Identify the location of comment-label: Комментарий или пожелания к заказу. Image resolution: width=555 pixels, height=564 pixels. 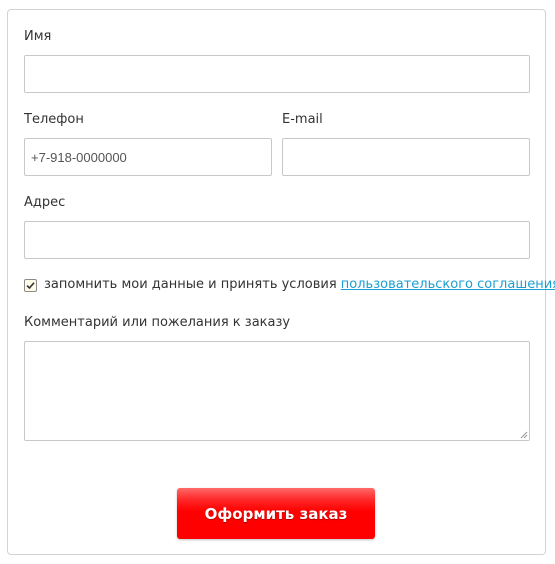
(157, 322).